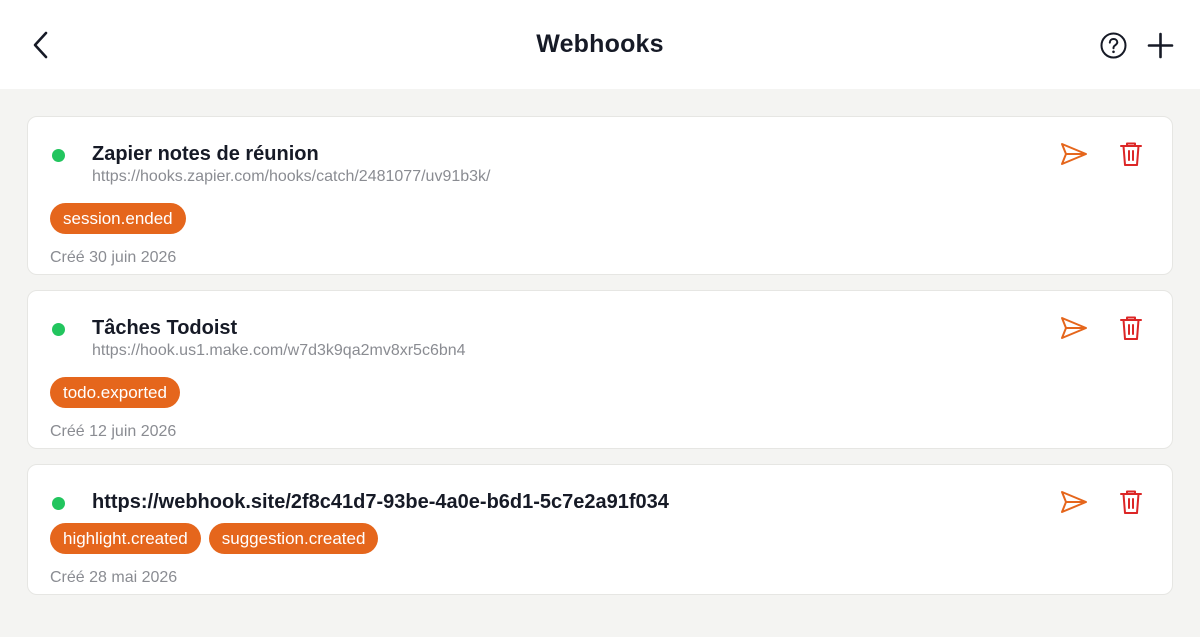  Describe the element at coordinates (205, 154) in the screenshot. I see `webhook-name: Zapier notes de réunion` at that location.